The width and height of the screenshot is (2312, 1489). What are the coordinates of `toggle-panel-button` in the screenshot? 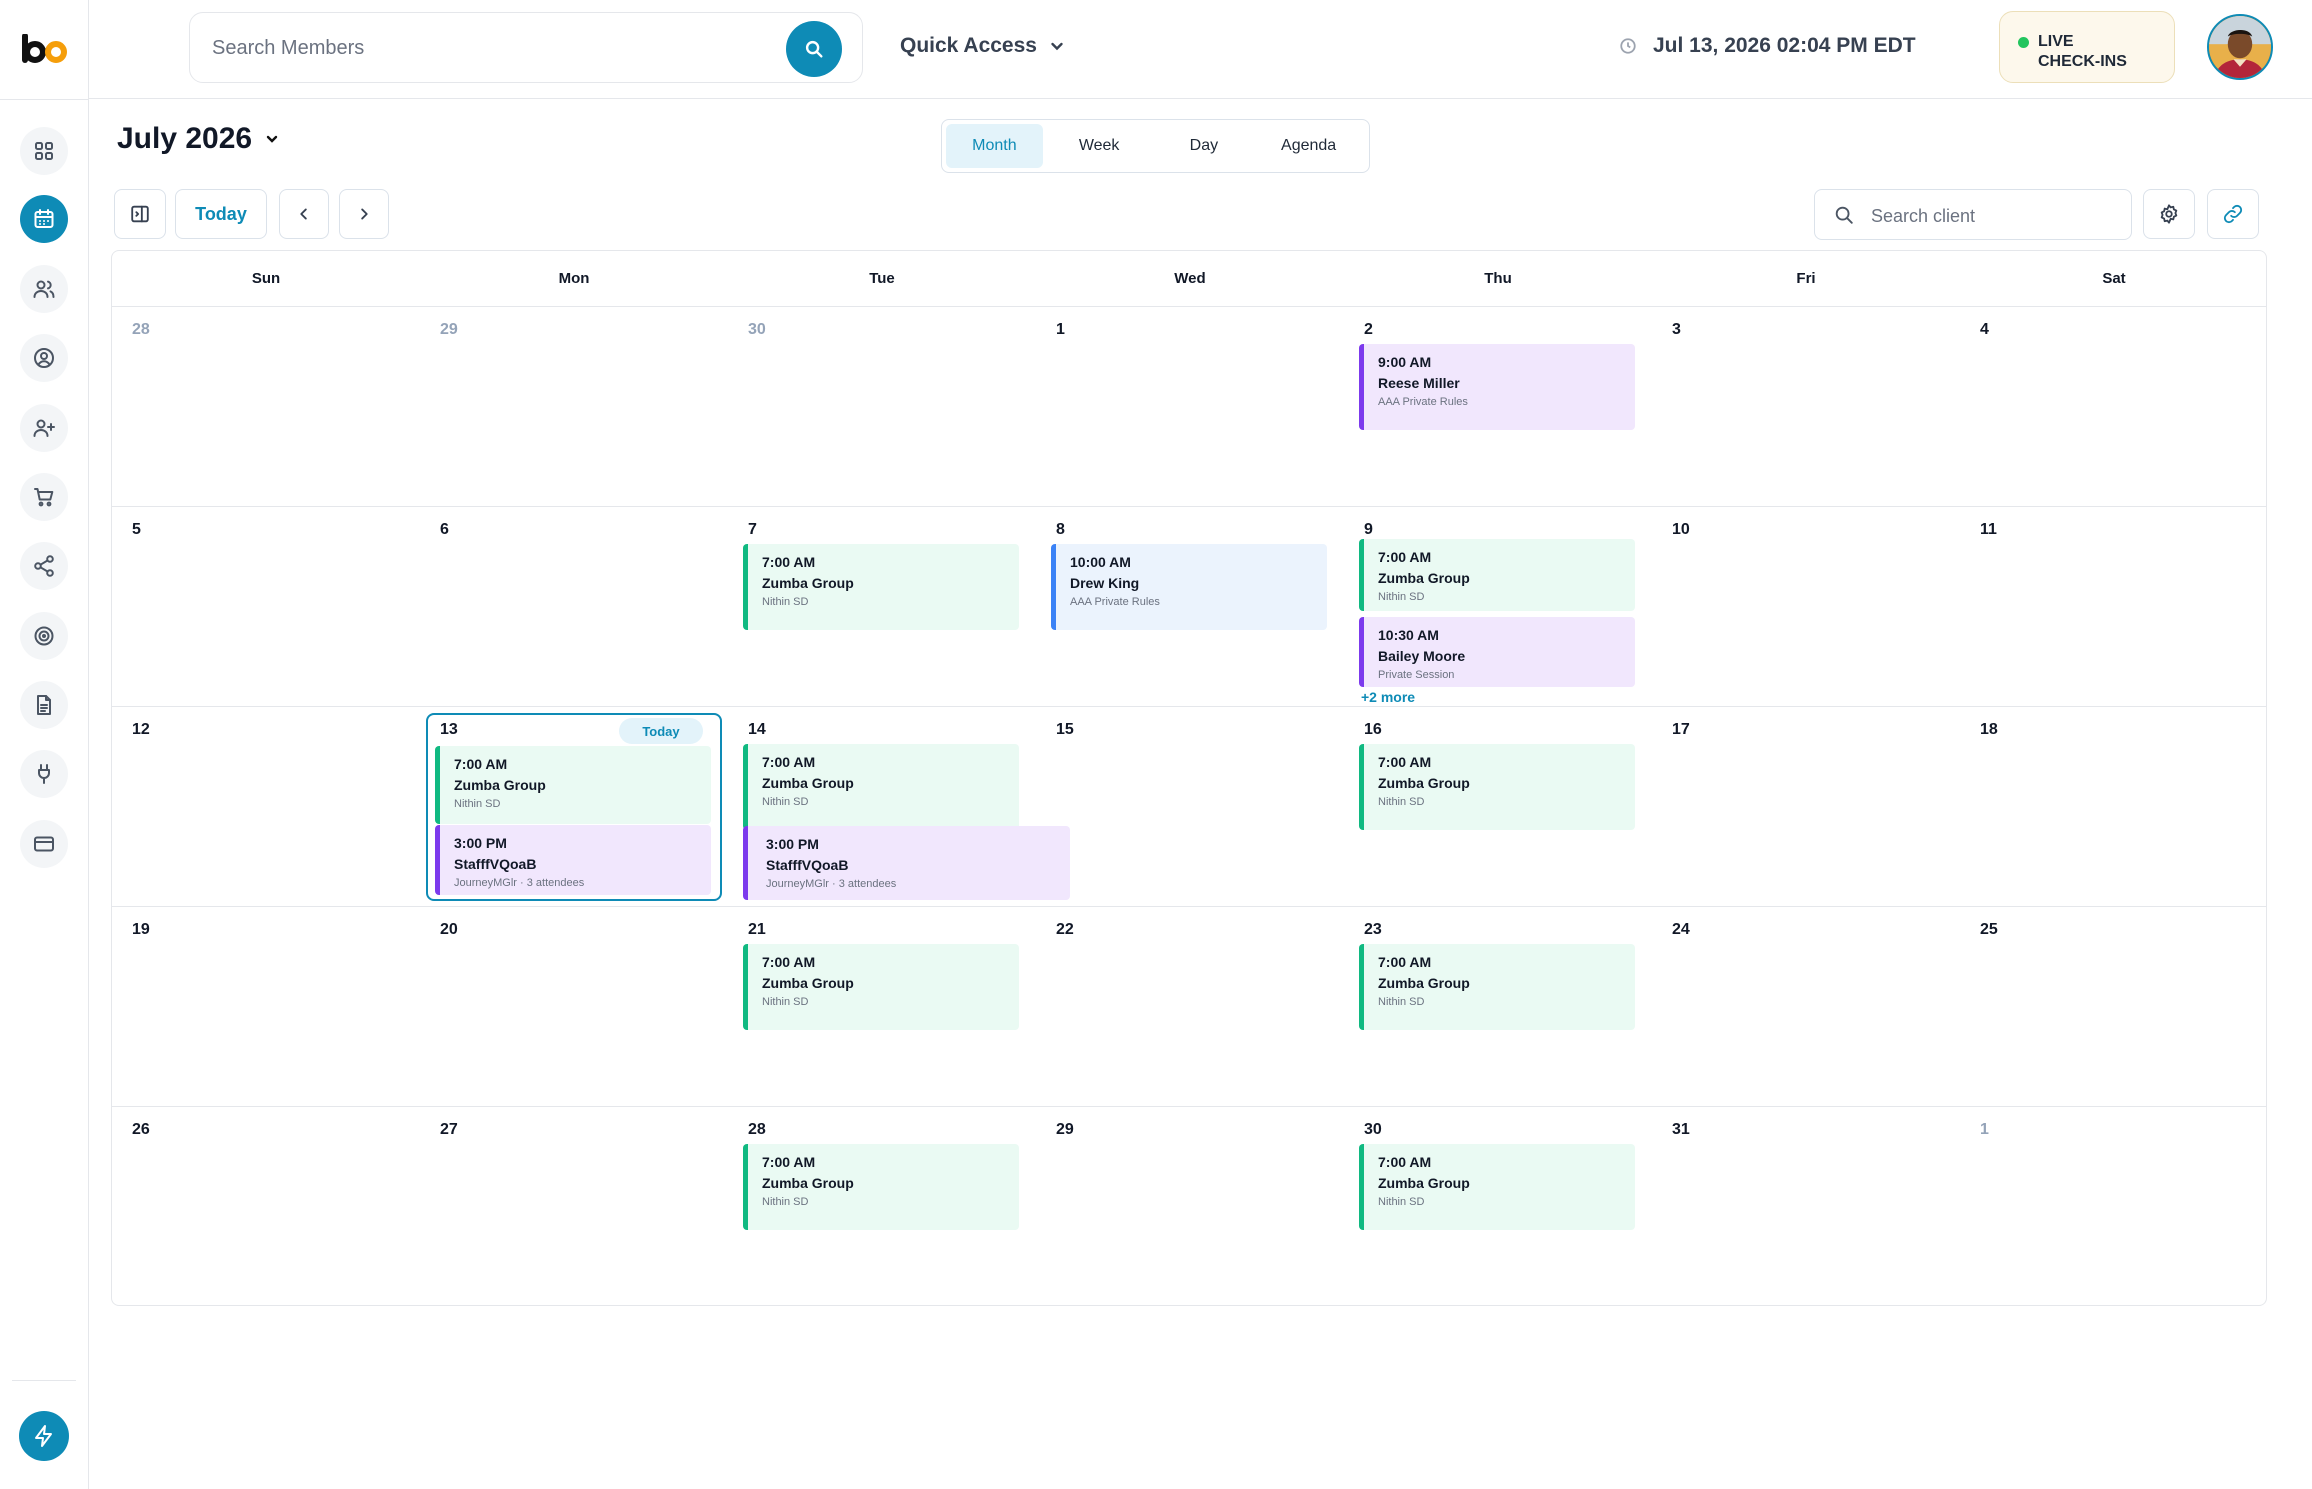 It's located at (140, 214).